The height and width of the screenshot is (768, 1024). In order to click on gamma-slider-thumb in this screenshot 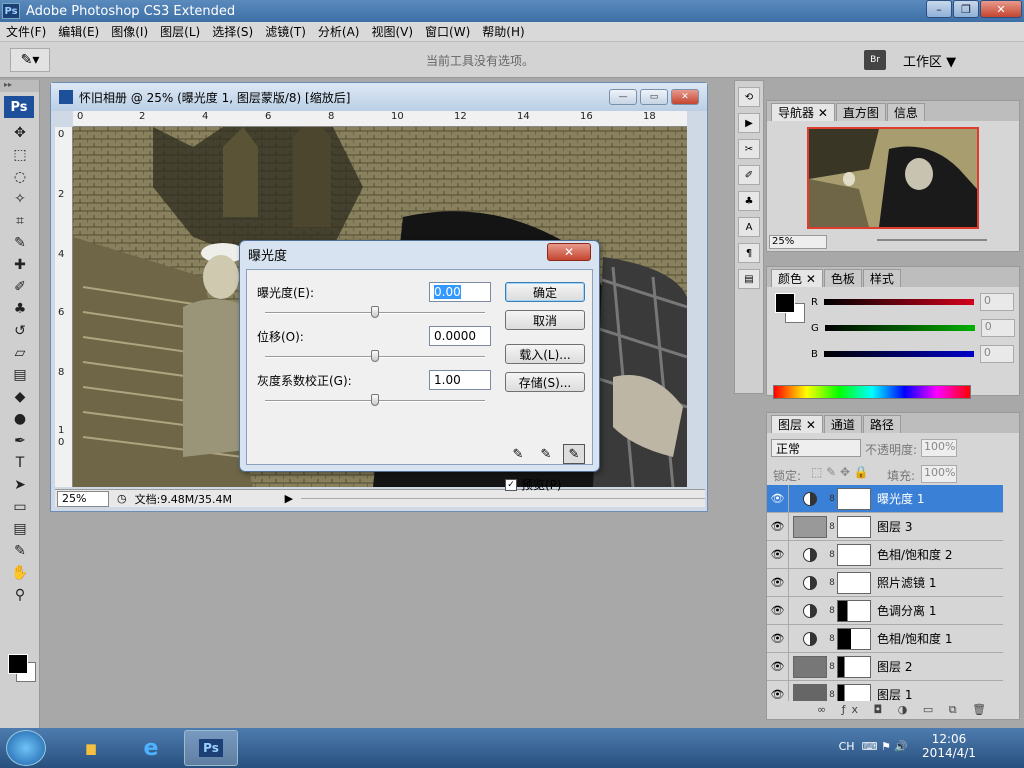, I will do `click(375, 400)`.